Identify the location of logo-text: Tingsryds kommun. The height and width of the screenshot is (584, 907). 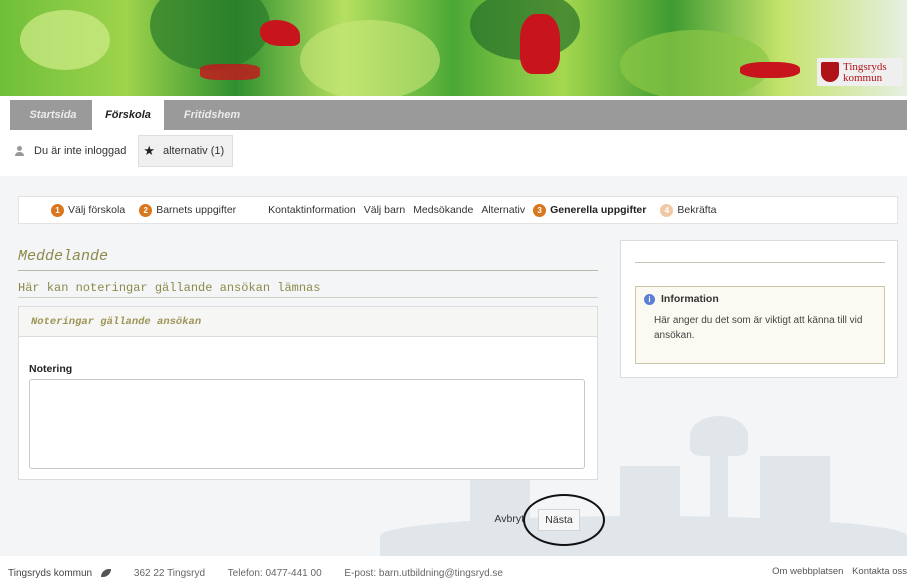
(865, 72).